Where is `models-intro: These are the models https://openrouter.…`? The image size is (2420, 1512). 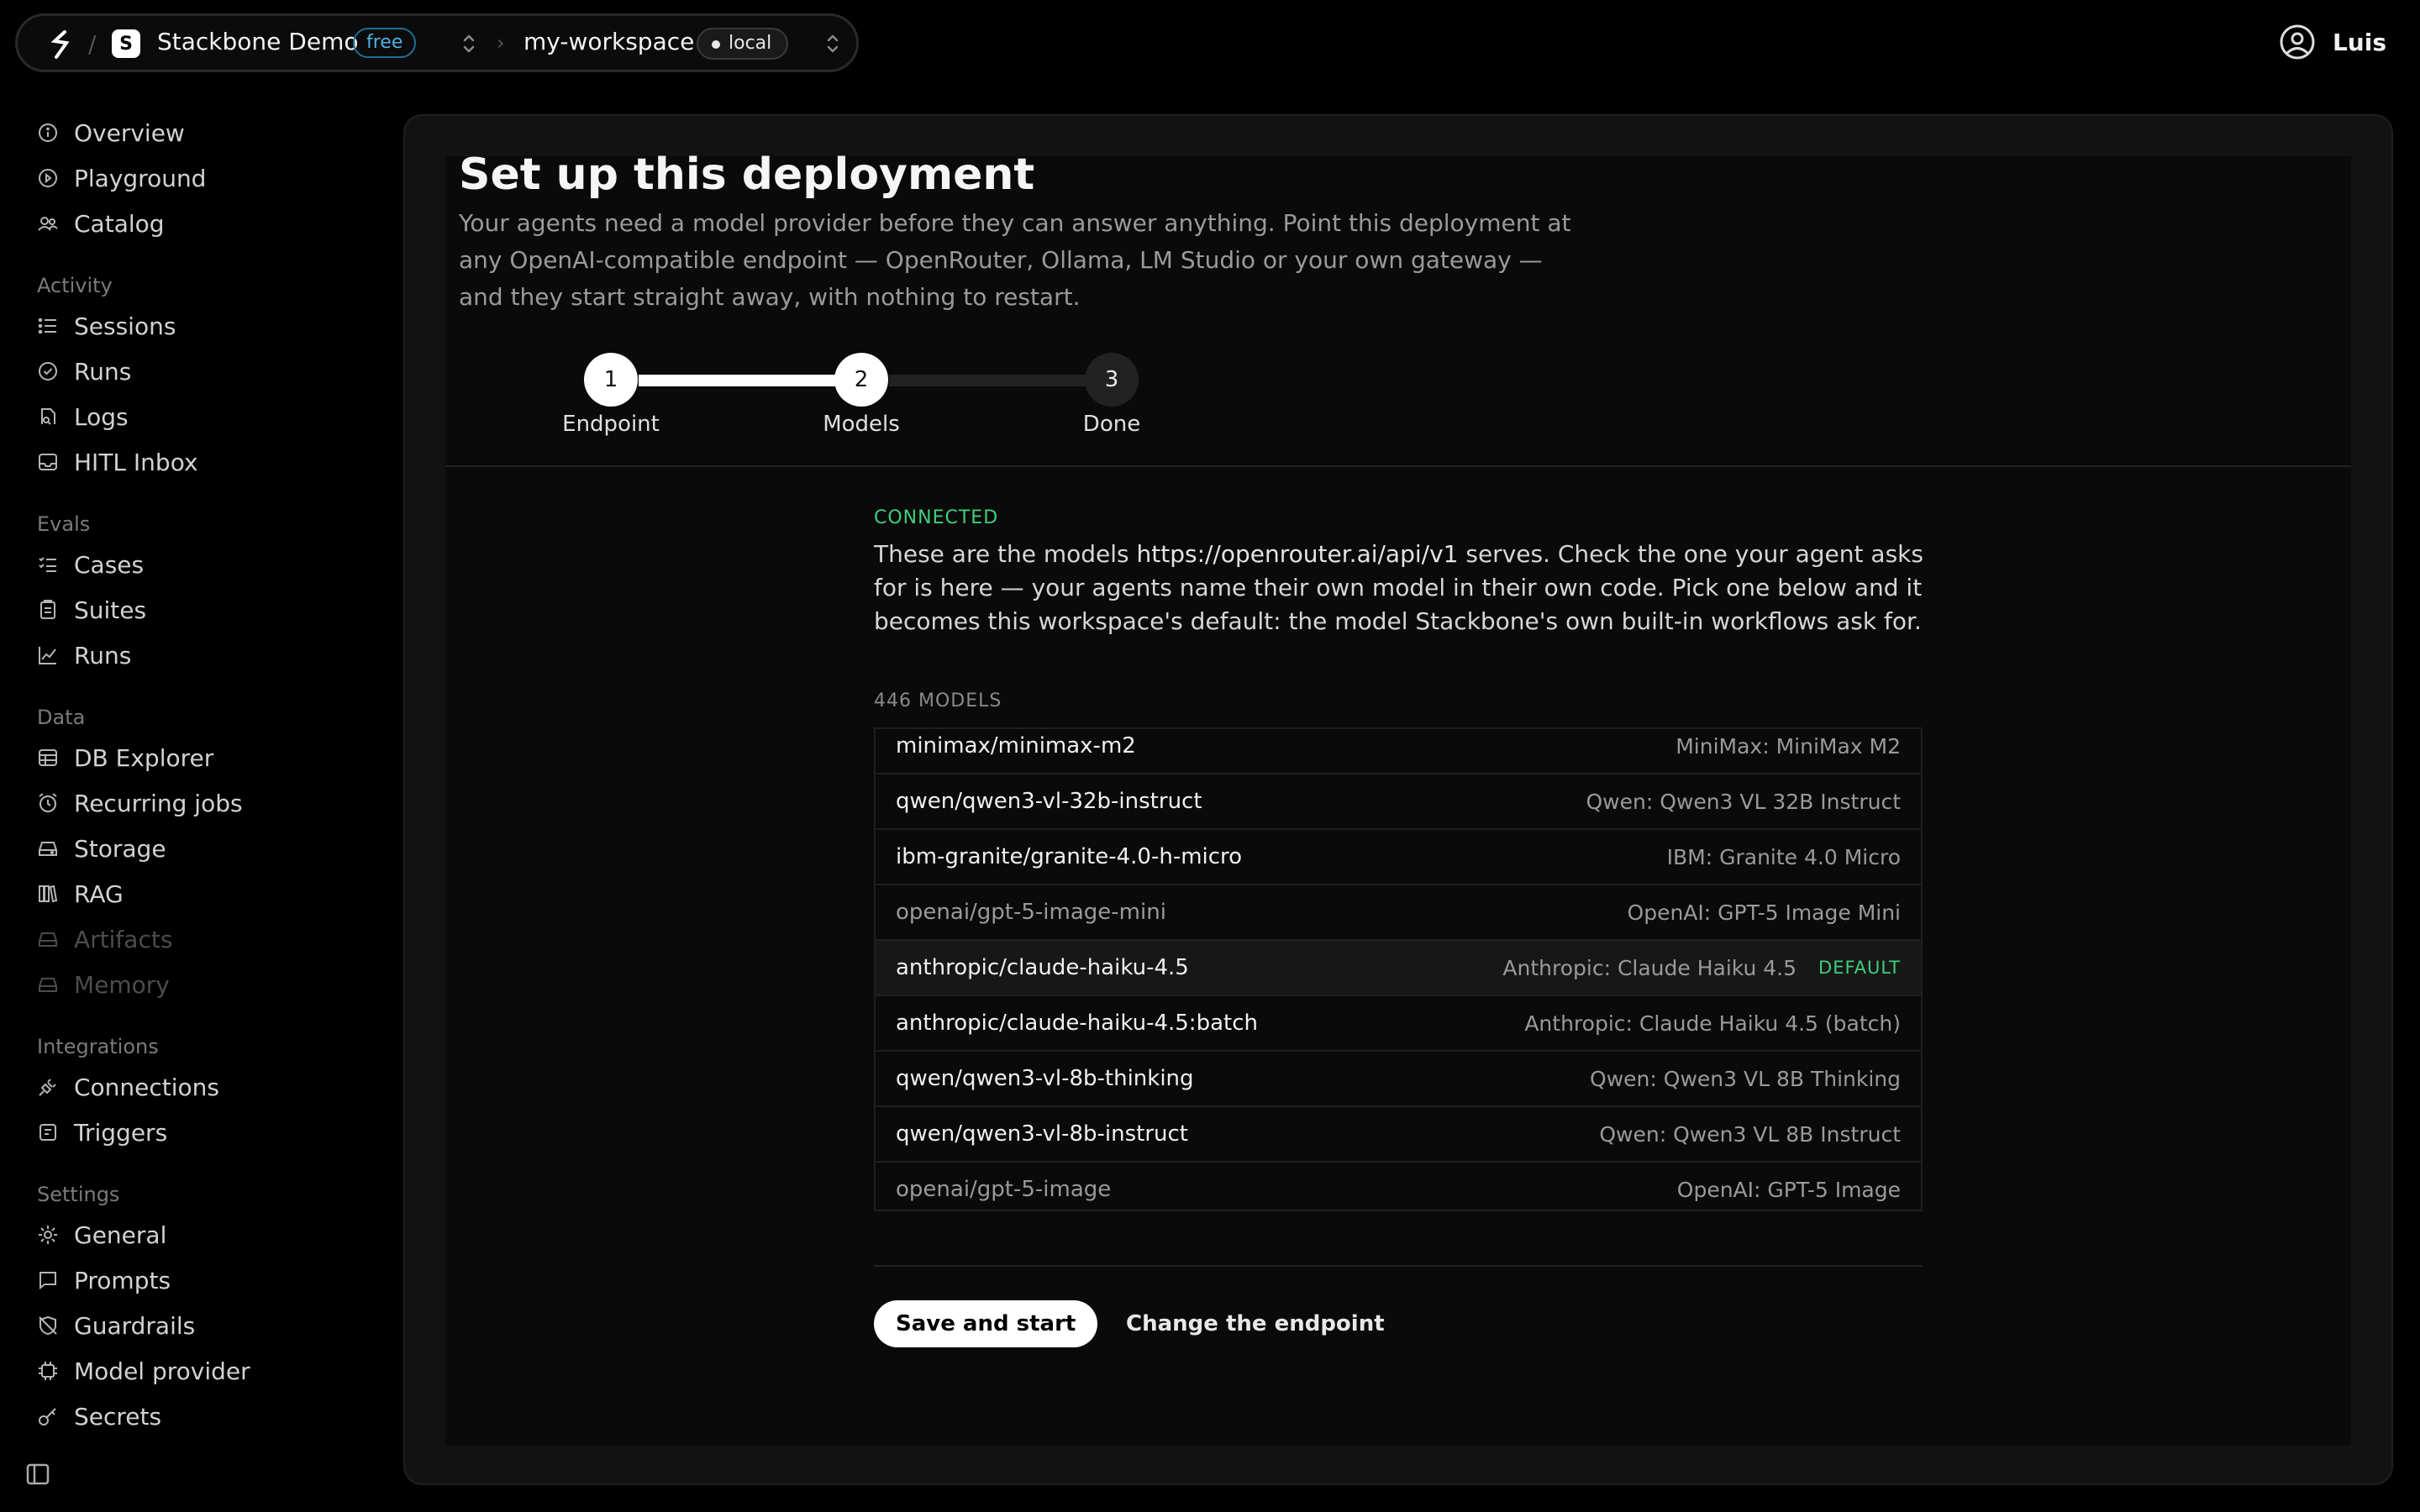
models-intro: These are the models https://openrouter.… is located at coordinates (1398, 587).